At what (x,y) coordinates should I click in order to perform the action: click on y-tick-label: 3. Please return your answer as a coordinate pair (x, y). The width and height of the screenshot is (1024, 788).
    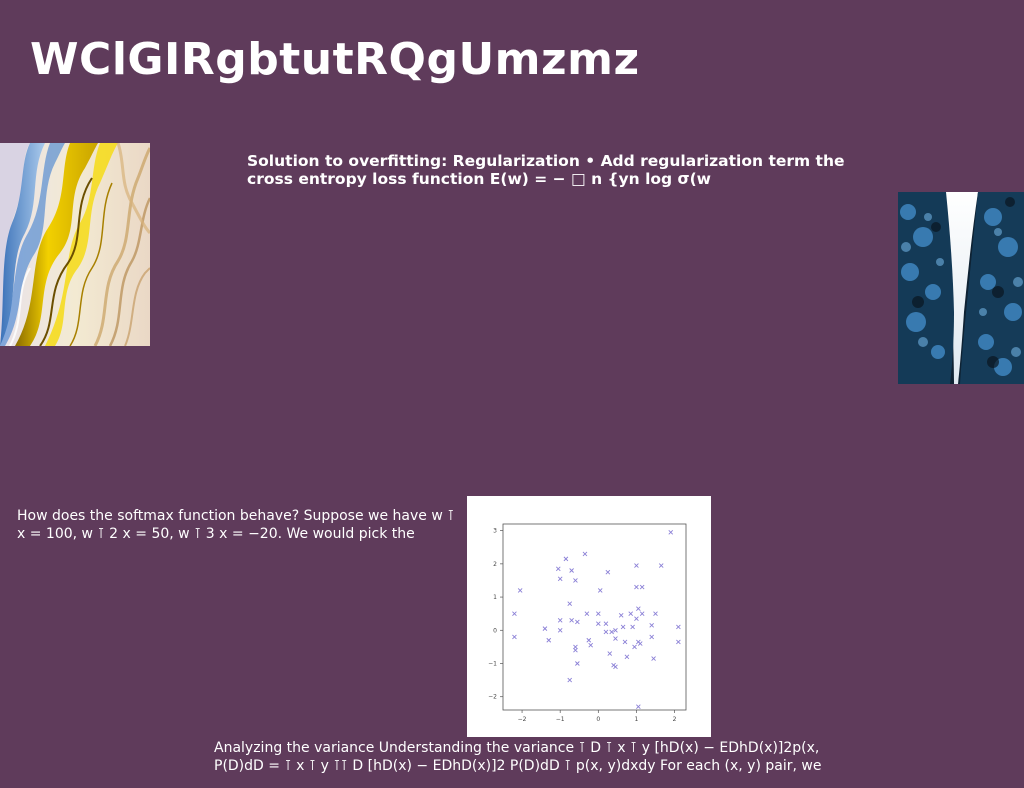
    Looking at the image, I should click on (495, 531).